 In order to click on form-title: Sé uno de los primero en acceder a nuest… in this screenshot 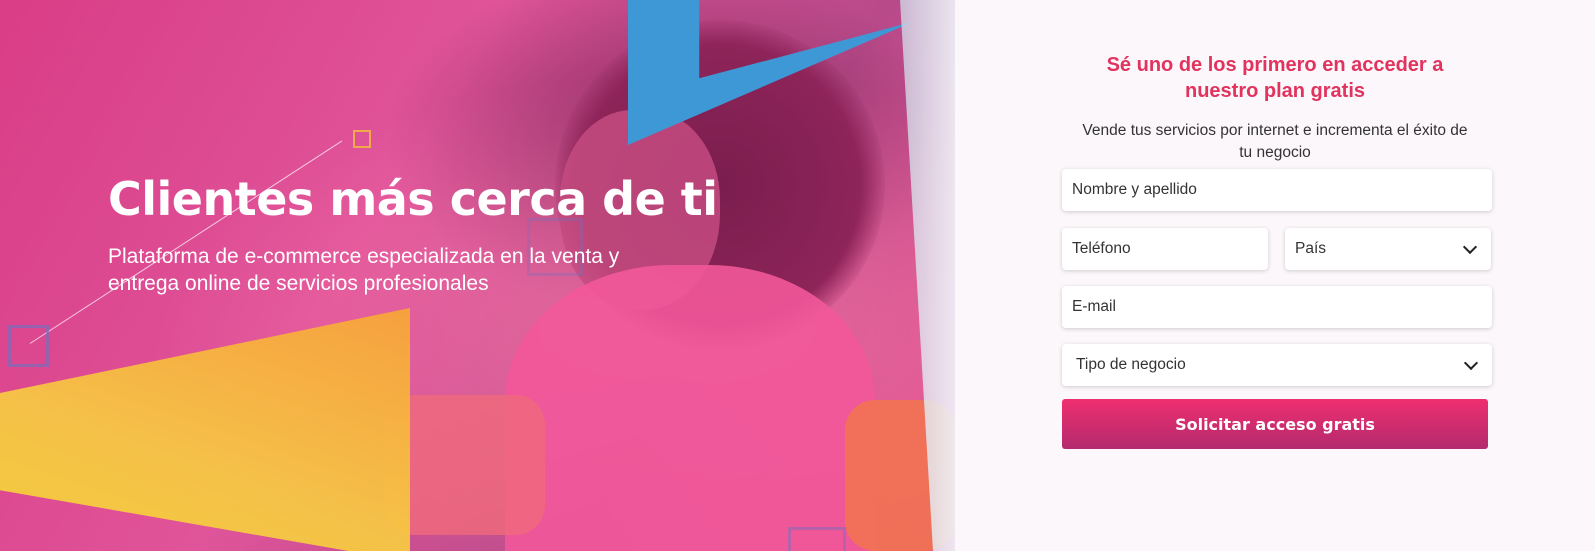, I will do `click(1275, 78)`.